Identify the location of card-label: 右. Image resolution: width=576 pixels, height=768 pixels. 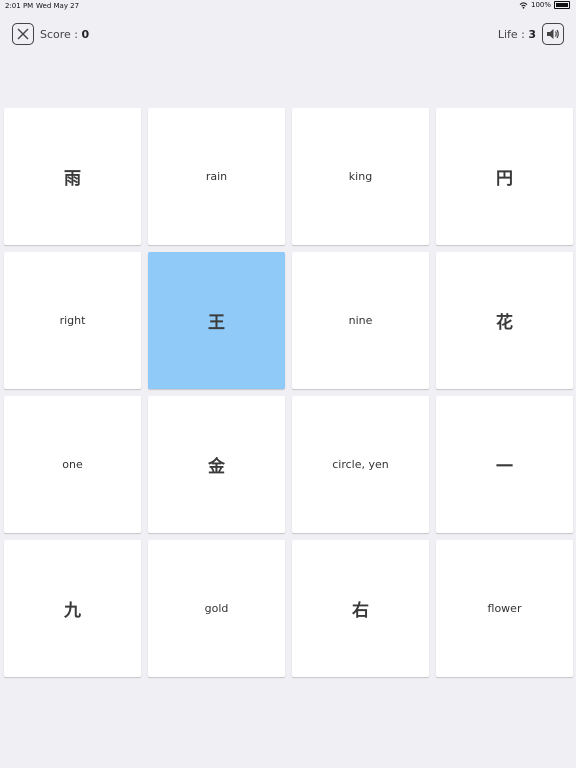
(360, 611).